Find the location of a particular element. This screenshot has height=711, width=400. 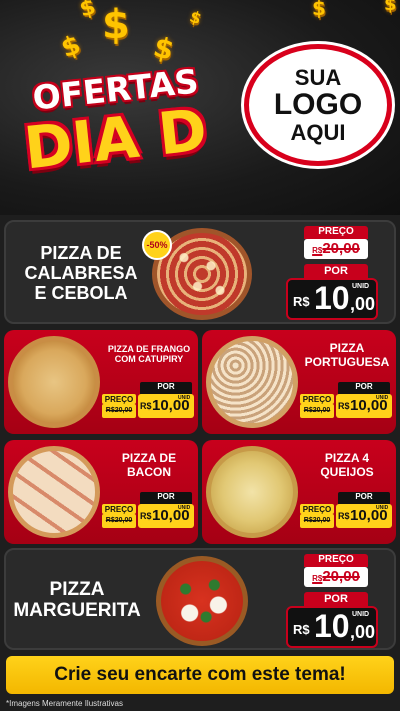

product-name-line: CALABRESA is located at coordinates (81, 272).